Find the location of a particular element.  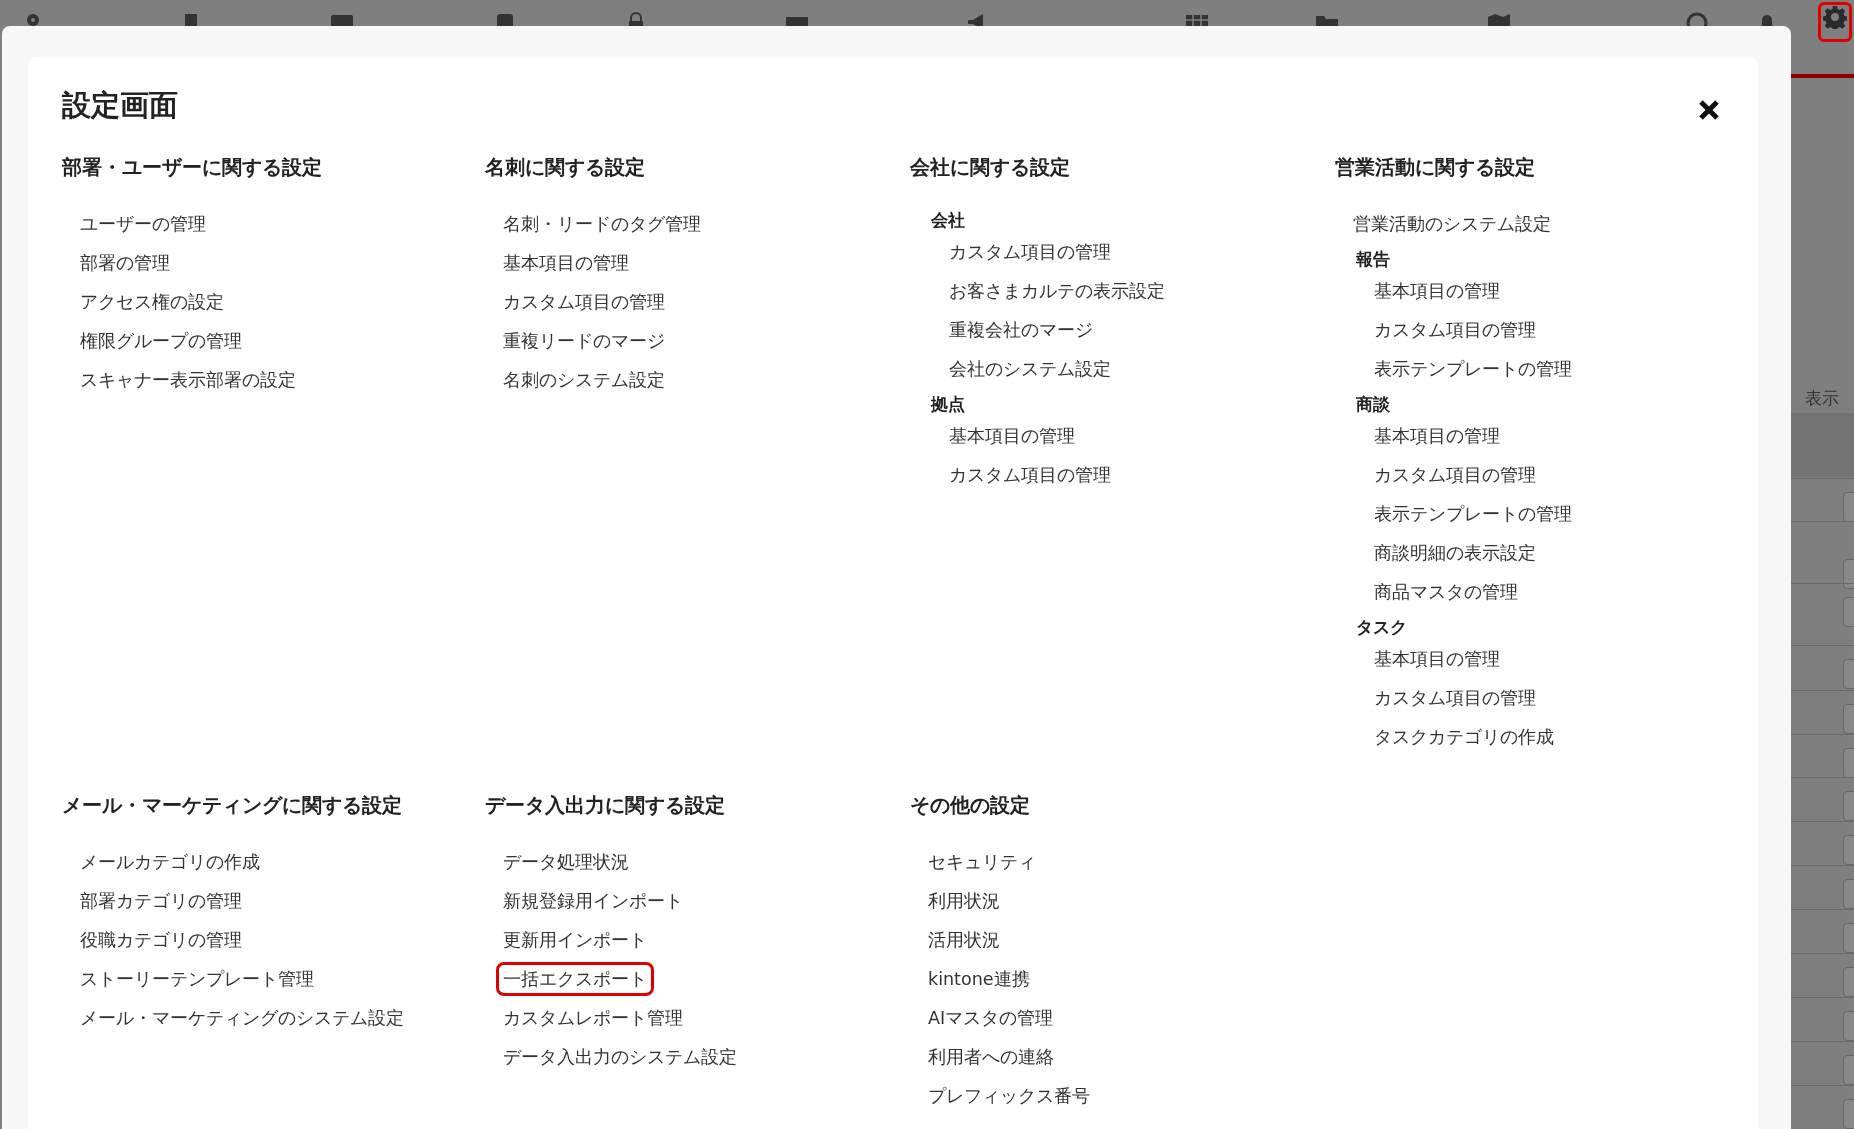

settings-link: データ処理状況 is located at coordinates (566, 862).